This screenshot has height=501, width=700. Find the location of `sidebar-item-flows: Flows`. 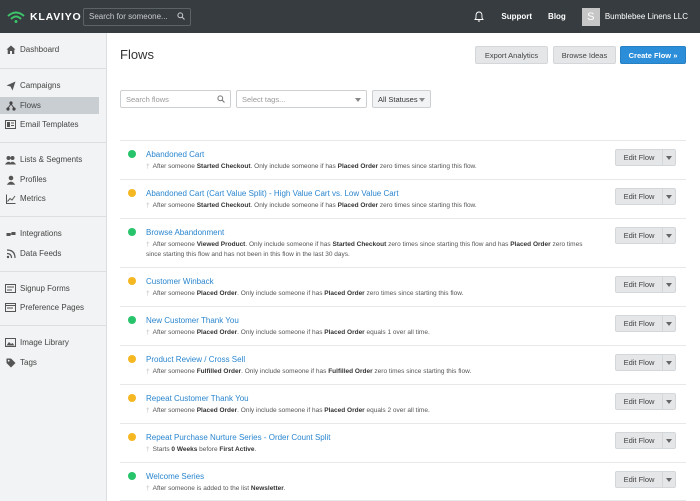

sidebar-item-flows: Flows is located at coordinates (49, 105).